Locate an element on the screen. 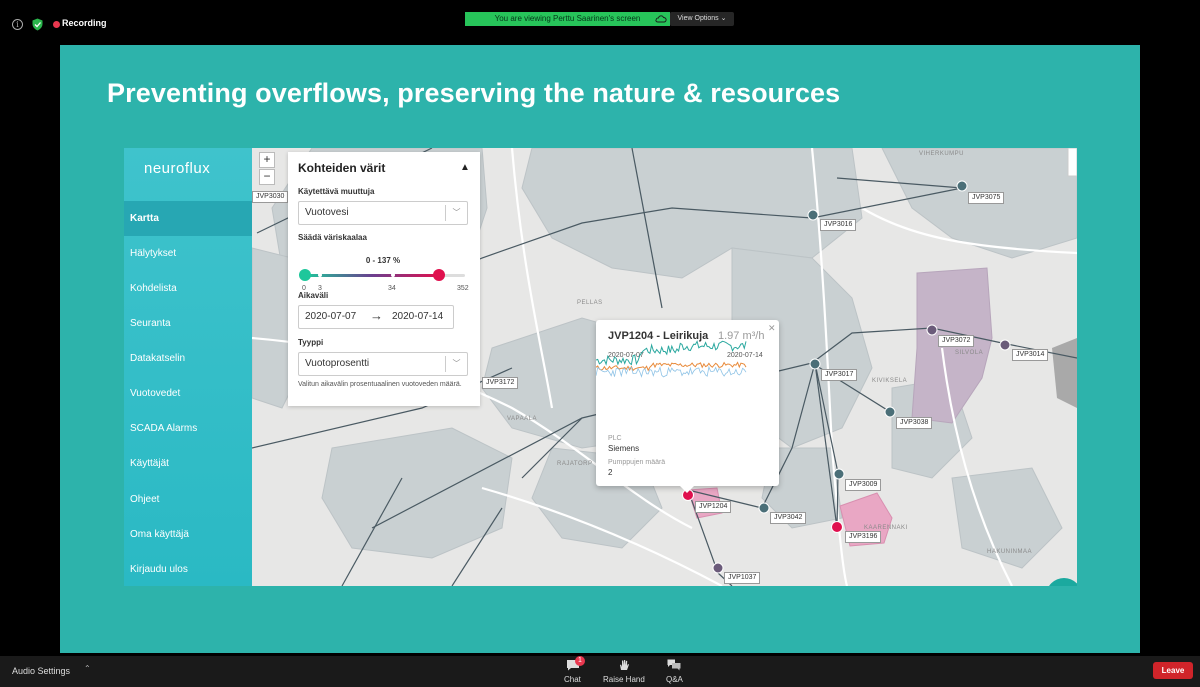 The image size is (1200, 687). variable-label: Käytettävä muuttuja is located at coordinates (336, 191).